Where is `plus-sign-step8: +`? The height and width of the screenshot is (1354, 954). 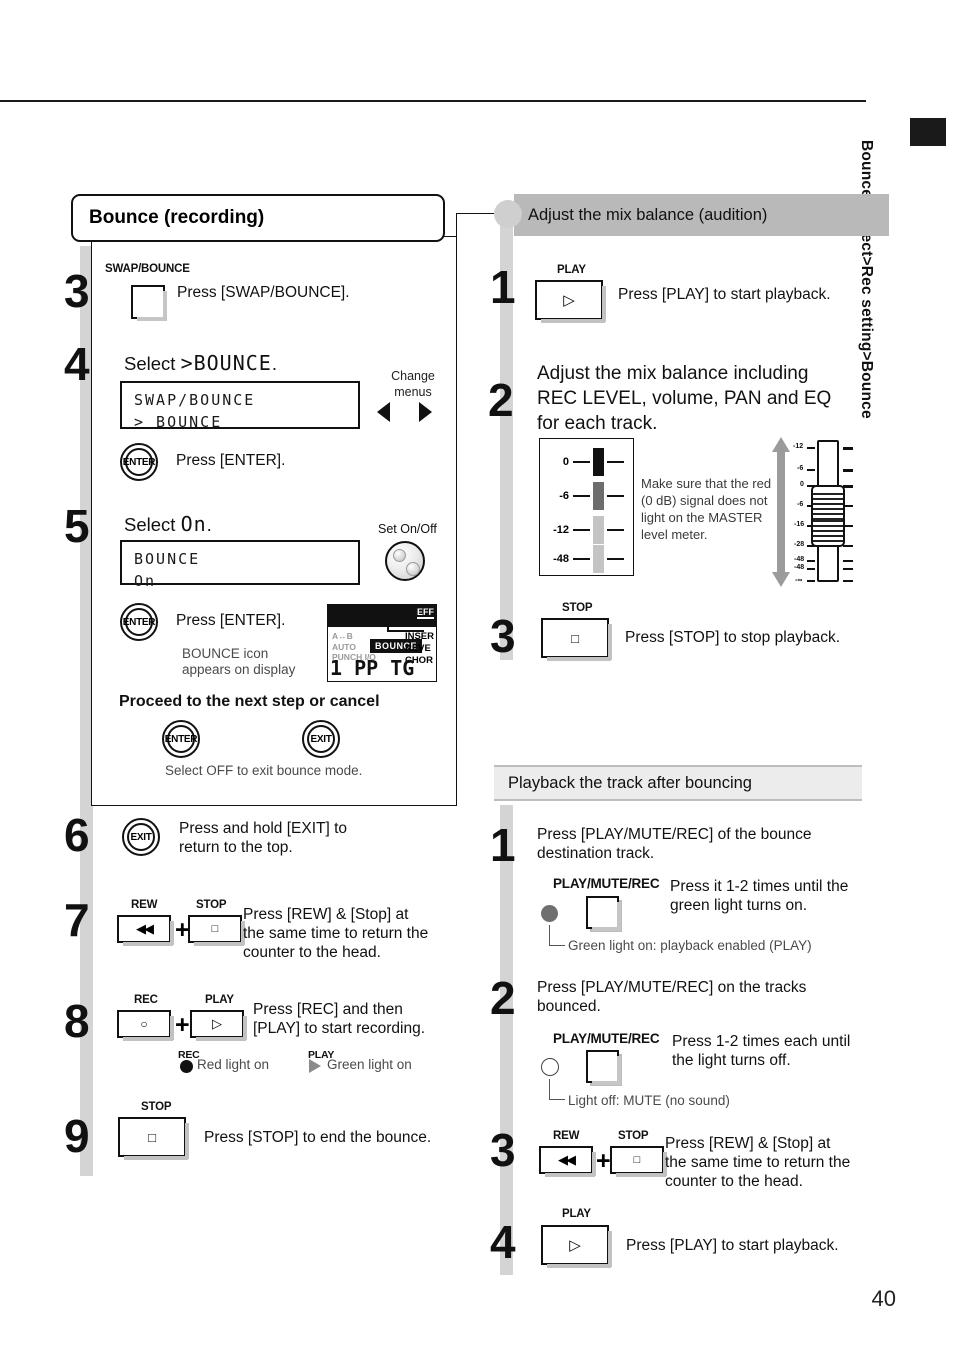 plus-sign-step8: + is located at coordinates (182, 1025).